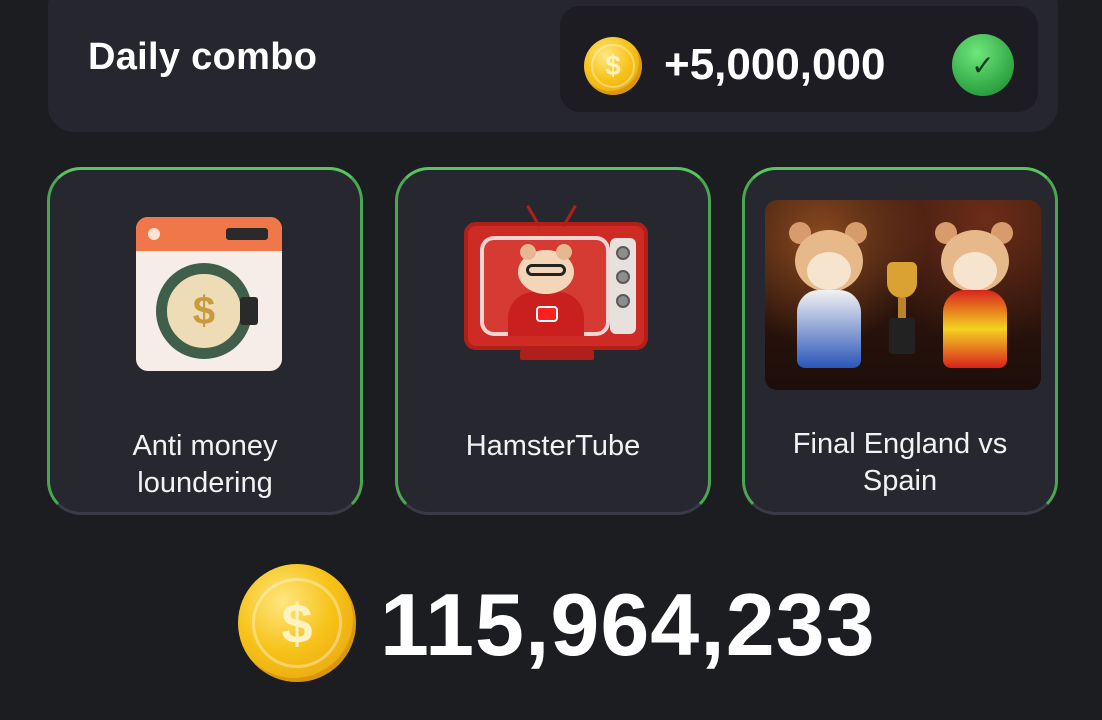 This screenshot has width=1102, height=720. I want to click on hamster-match-image, so click(903, 295).